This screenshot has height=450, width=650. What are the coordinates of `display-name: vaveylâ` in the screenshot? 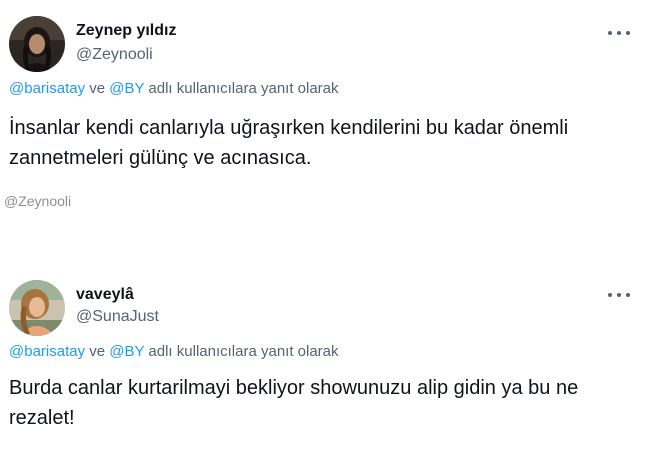 It's located at (105, 295).